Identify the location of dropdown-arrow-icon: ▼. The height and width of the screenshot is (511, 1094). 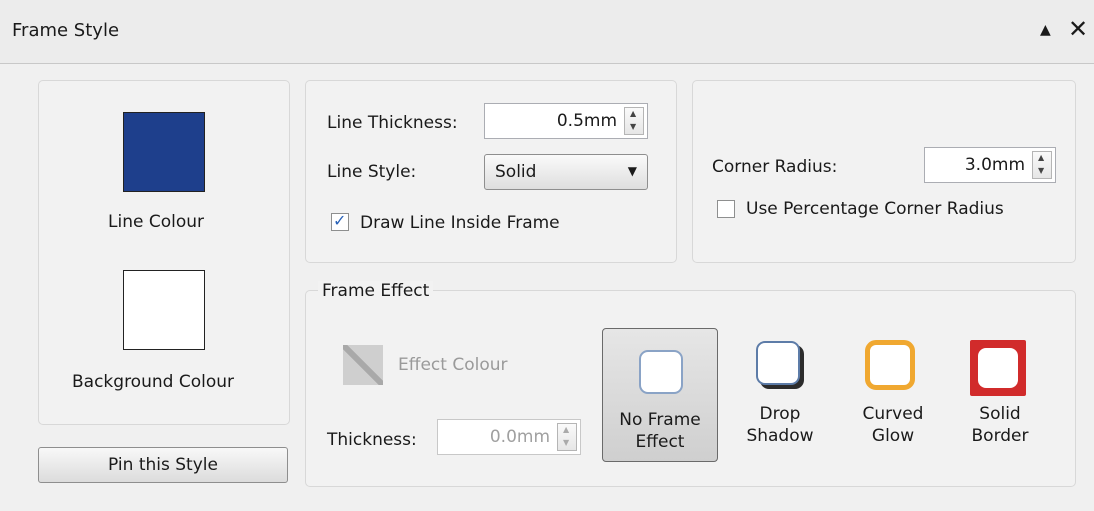
(632, 171).